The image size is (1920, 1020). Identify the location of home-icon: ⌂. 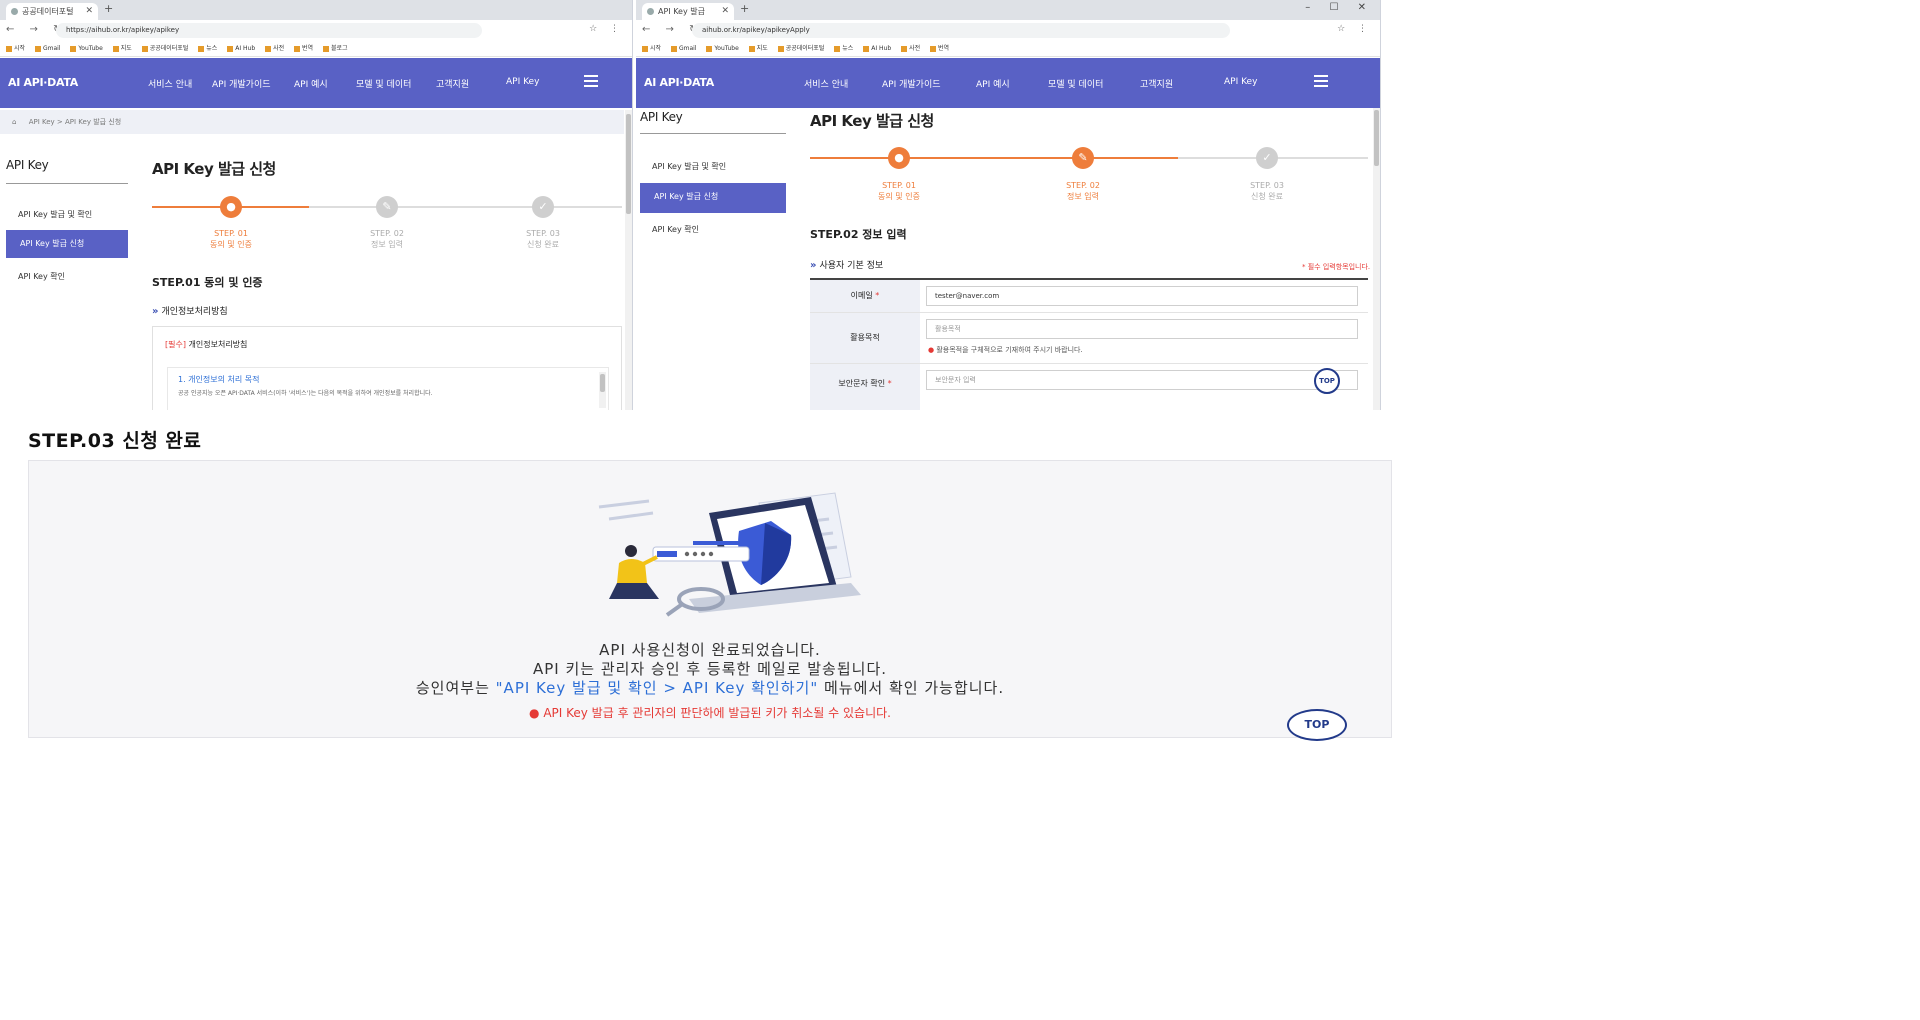
(14, 122).